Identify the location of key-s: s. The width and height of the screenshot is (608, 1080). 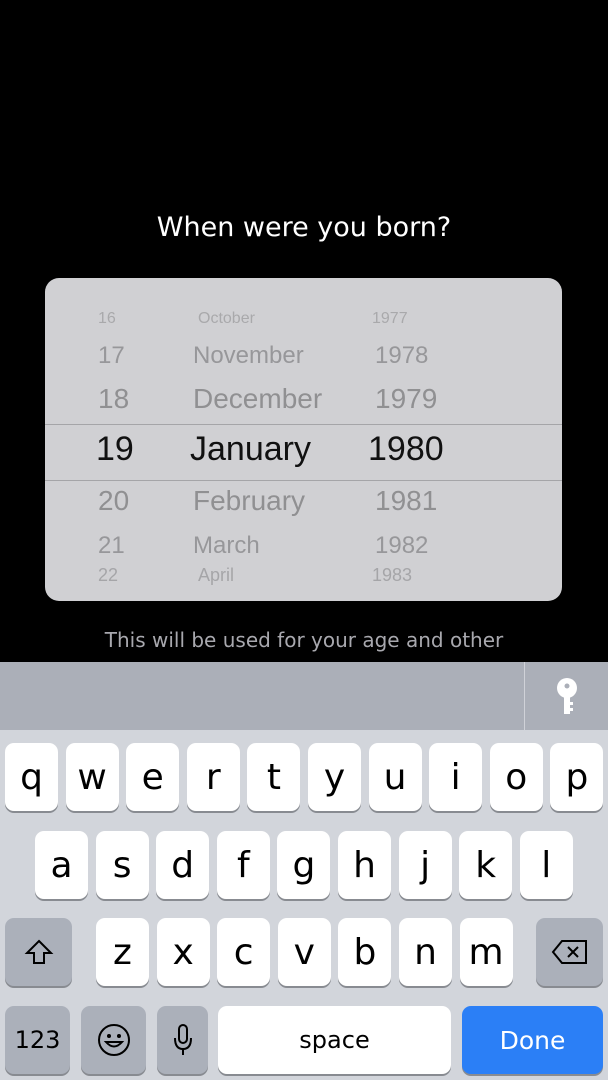
(122, 865).